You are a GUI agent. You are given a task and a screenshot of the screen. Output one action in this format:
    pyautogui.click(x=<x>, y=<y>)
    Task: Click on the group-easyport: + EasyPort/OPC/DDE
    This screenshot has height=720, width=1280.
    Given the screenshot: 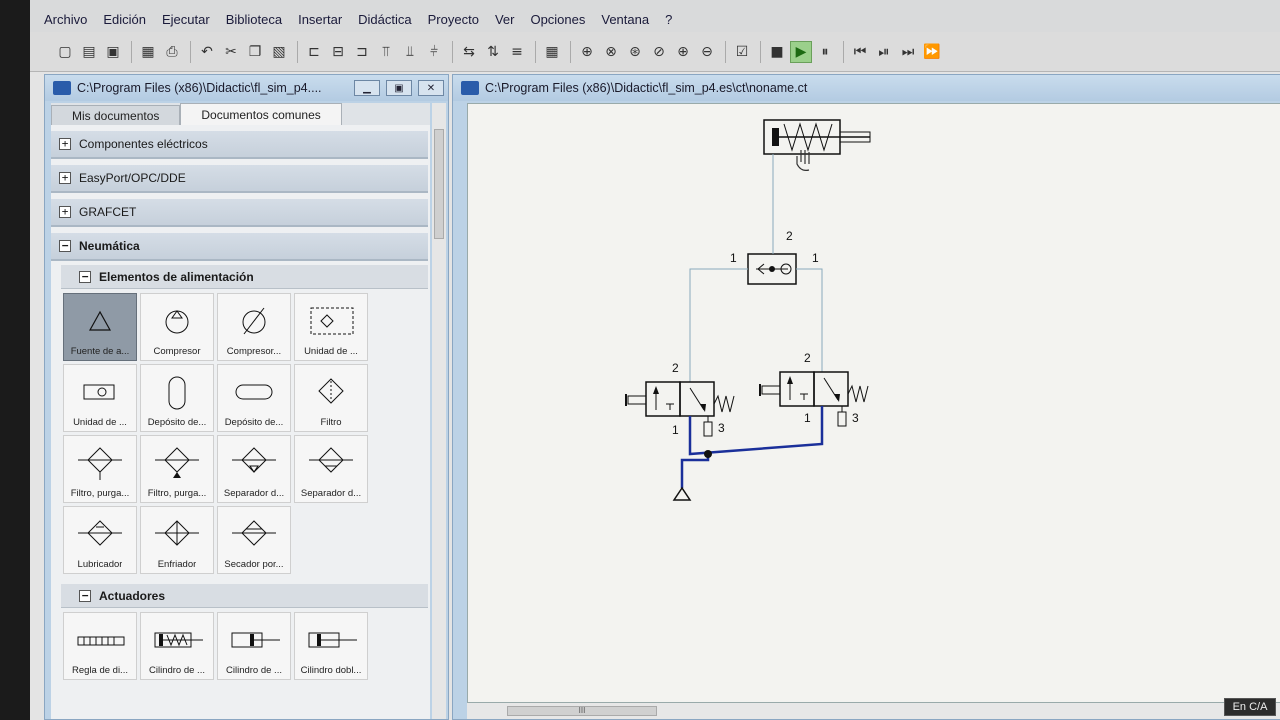 What is the action you would take?
    pyautogui.click(x=239, y=179)
    